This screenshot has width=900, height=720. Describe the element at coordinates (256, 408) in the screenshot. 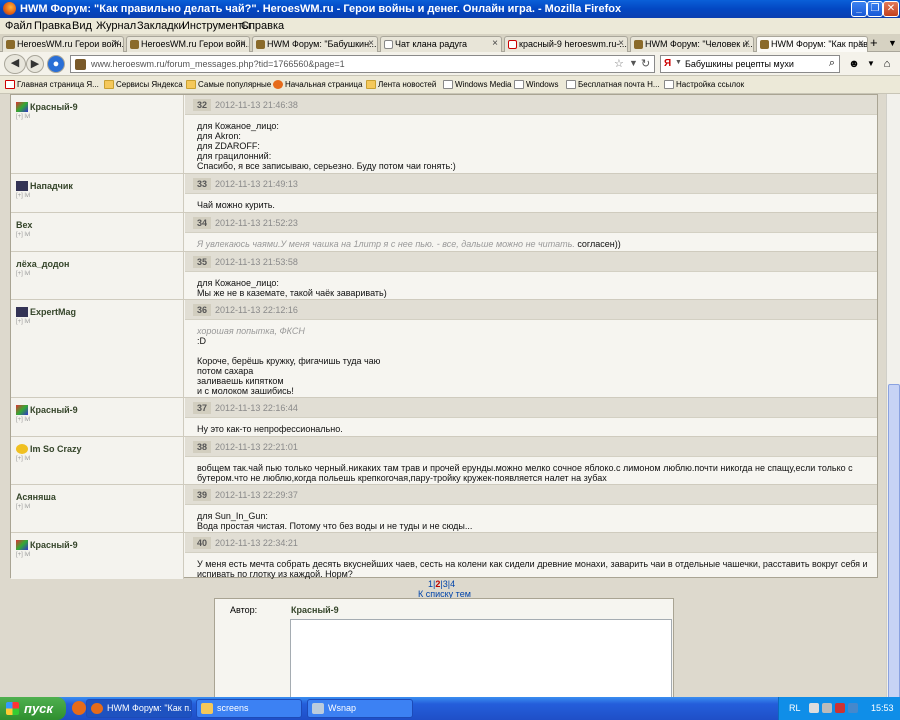

I see `post-date: 2012-11-13 22:16:44` at that location.